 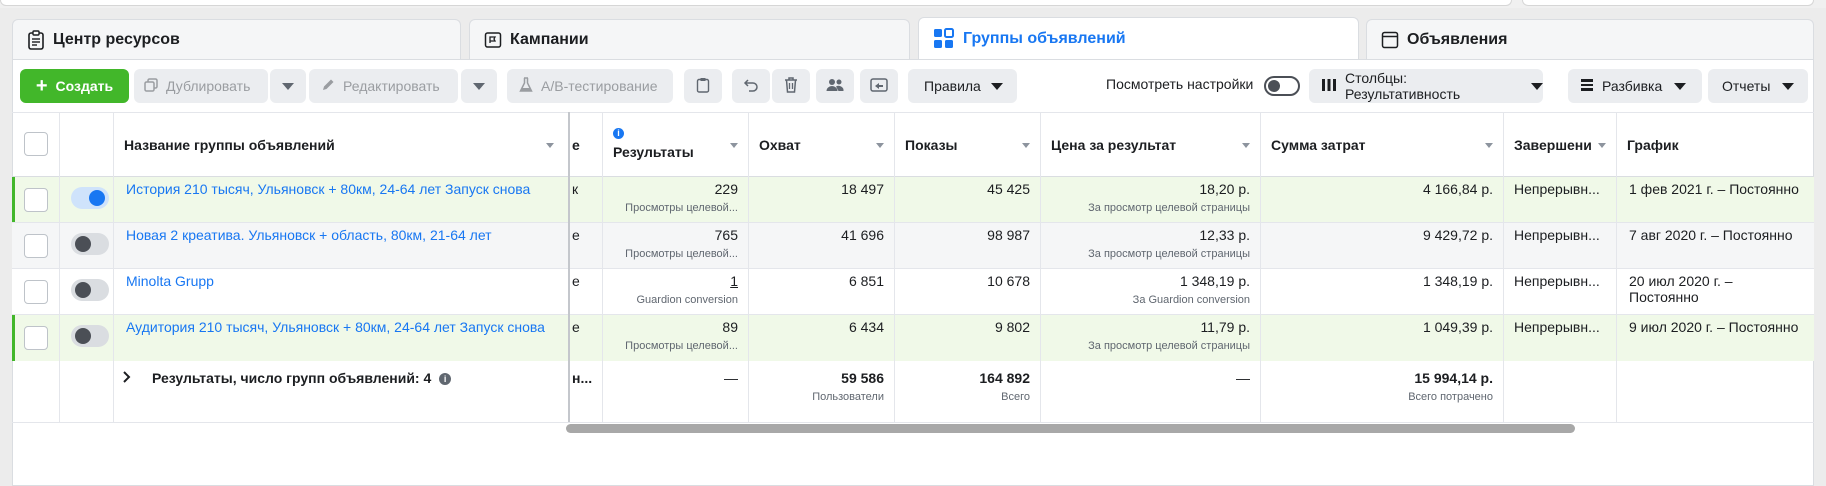 What do you see at coordinates (36, 144) in the screenshot?
I see `select-all-checkbox` at bounding box center [36, 144].